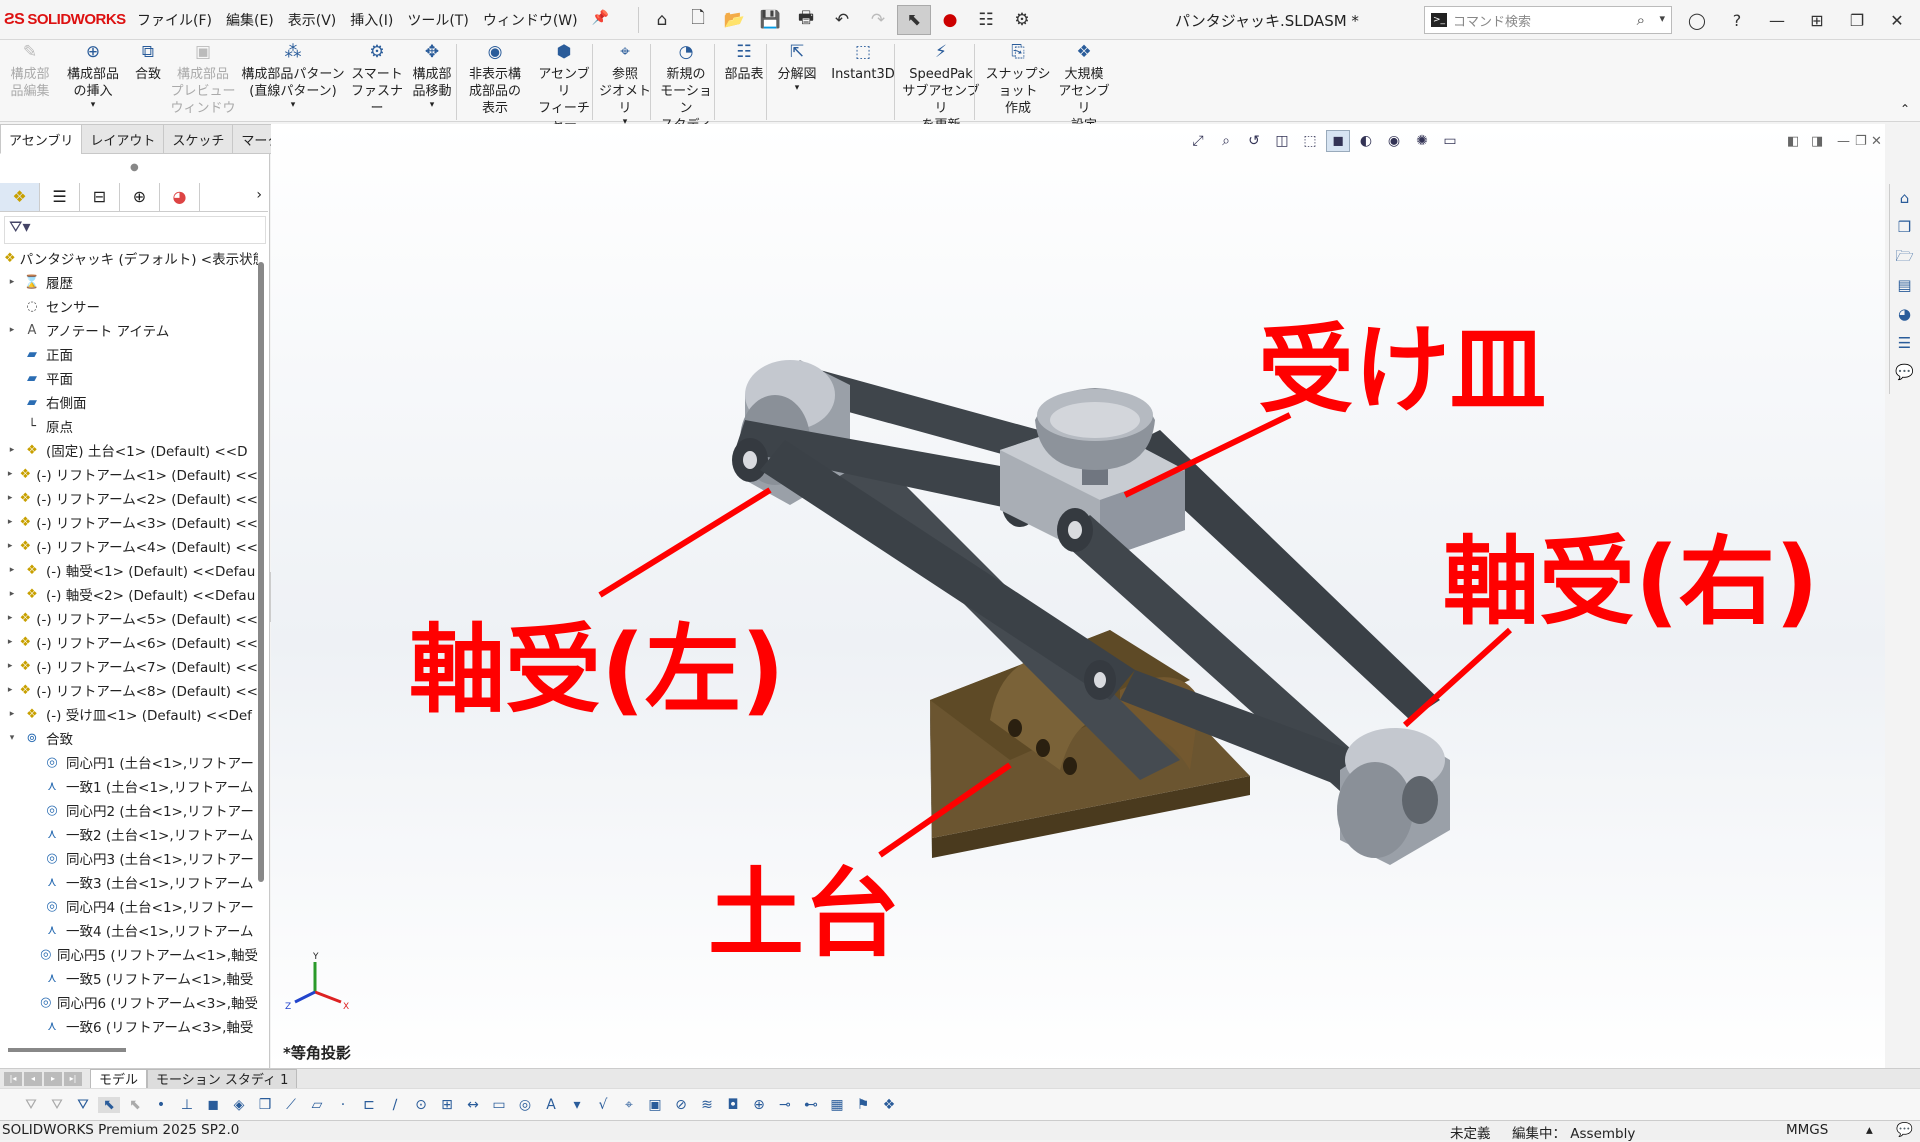 The height and width of the screenshot is (1142, 1920). What do you see at coordinates (129, 378) in the screenshot?
I see `tree-item: ▰ 平面` at bounding box center [129, 378].